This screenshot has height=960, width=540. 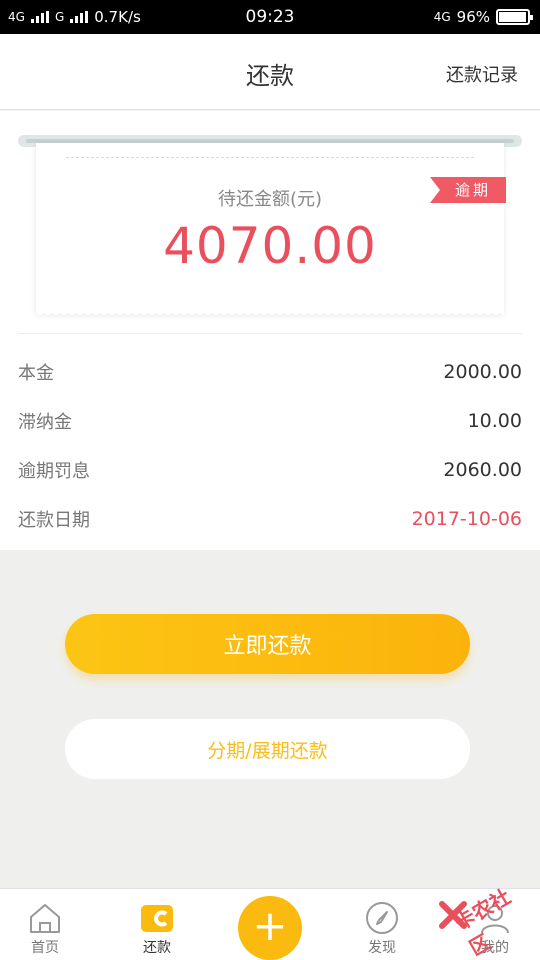 What do you see at coordinates (270, 469) in the screenshot?
I see `detail-row-penalty-interest: 逾期罚息 2060.00` at bounding box center [270, 469].